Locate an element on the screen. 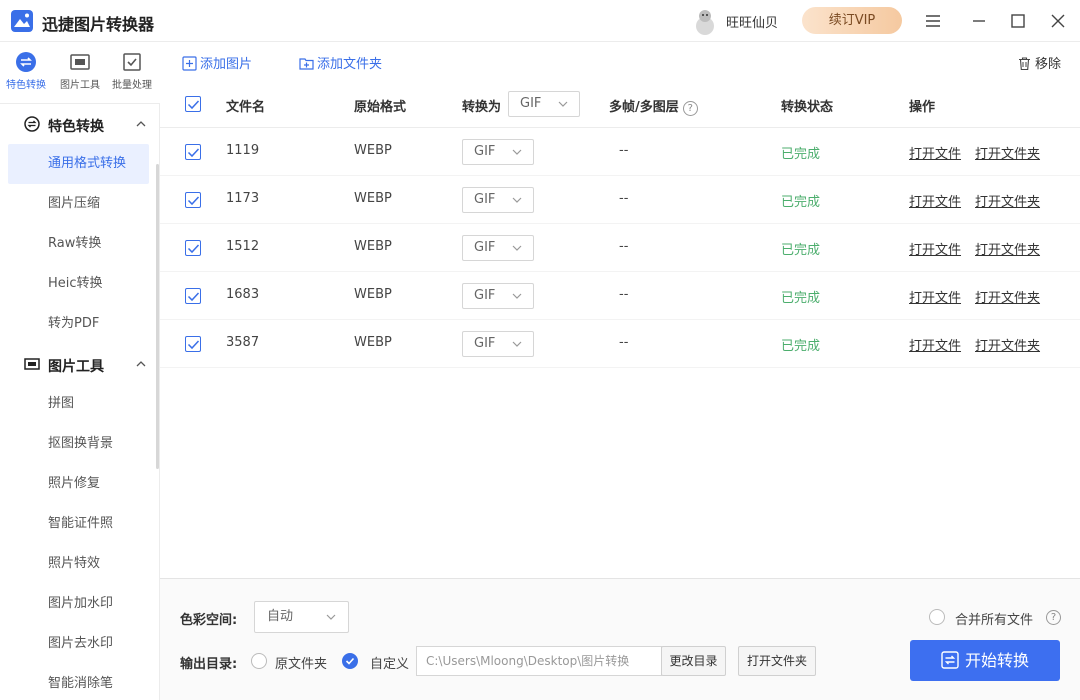  header-frames: 多帧/多图层? is located at coordinates (653, 106).